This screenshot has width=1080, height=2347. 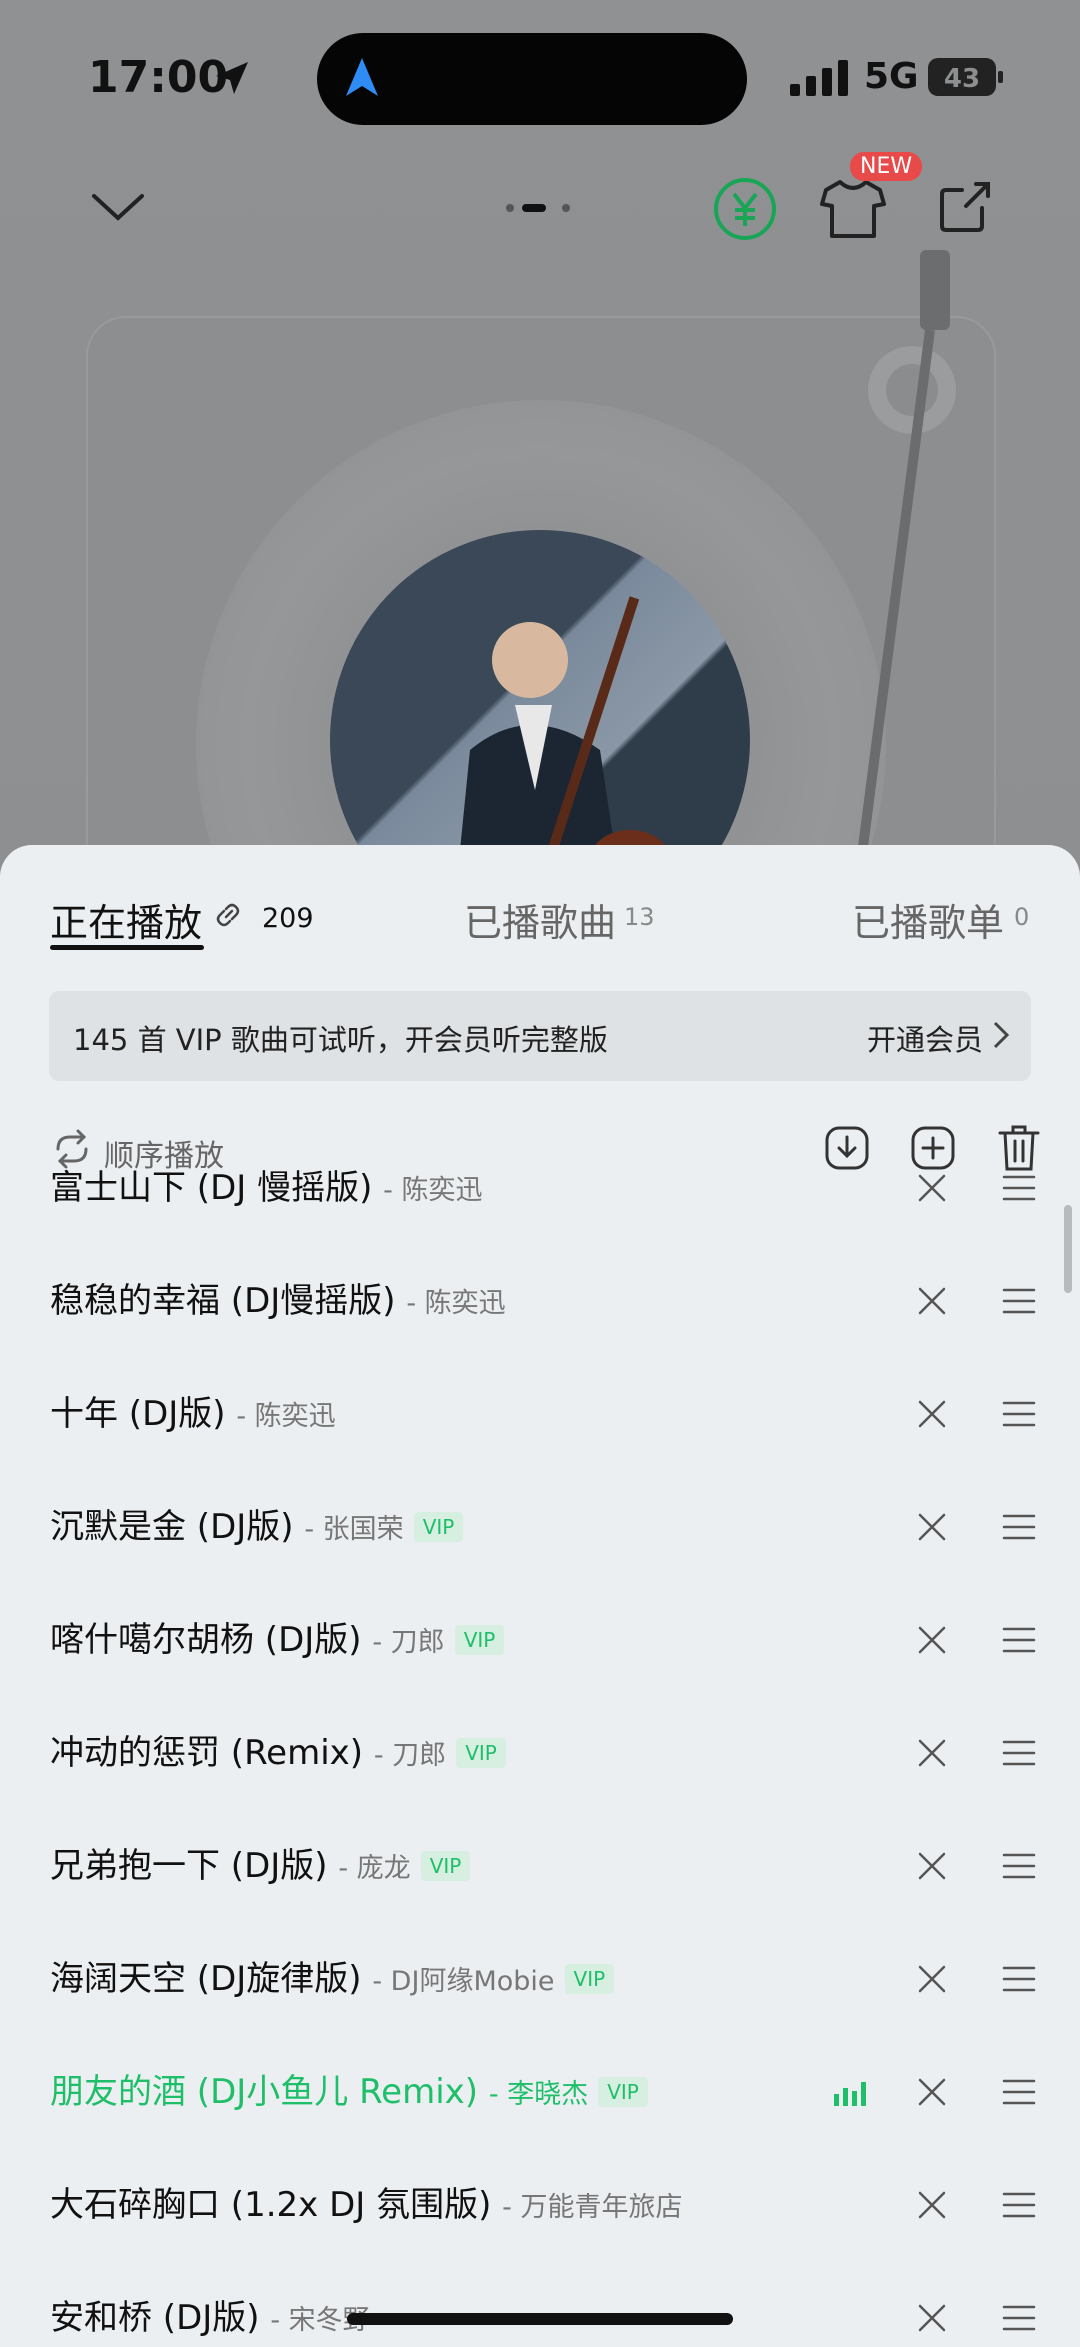 What do you see at coordinates (962, 79) in the screenshot?
I see `battery-level: 43` at bounding box center [962, 79].